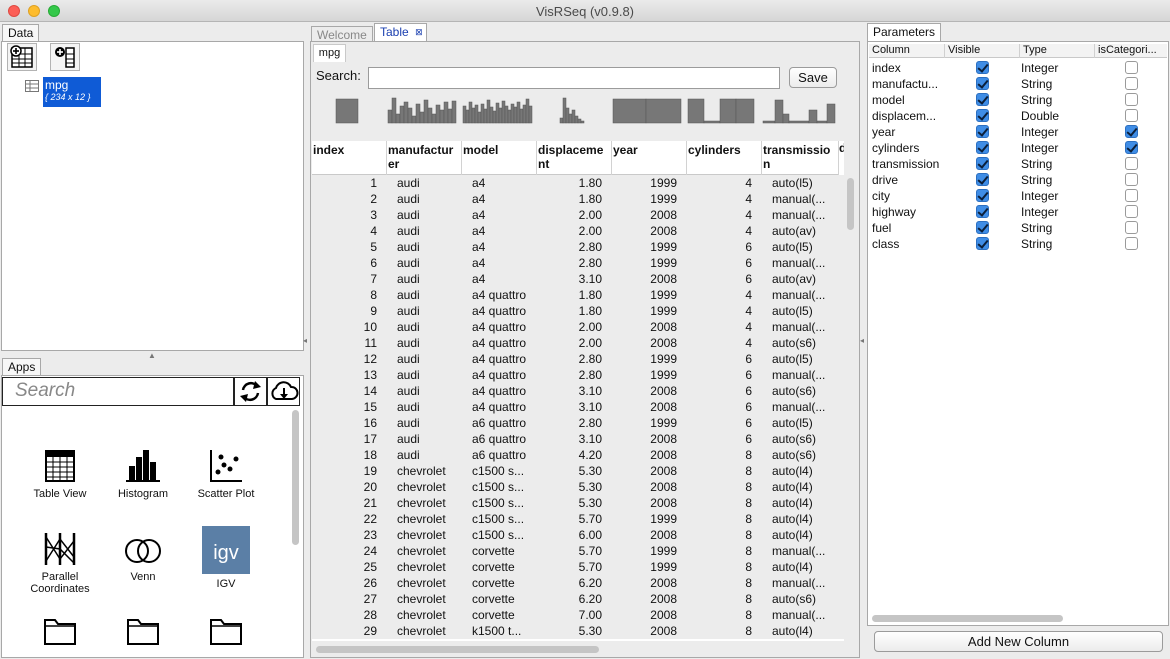 This screenshot has width=1170, height=659. What do you see at coordinates (226, 558) in the screenshot?
I see `app-igv: igv IGV` at bounding box center [226, 558].